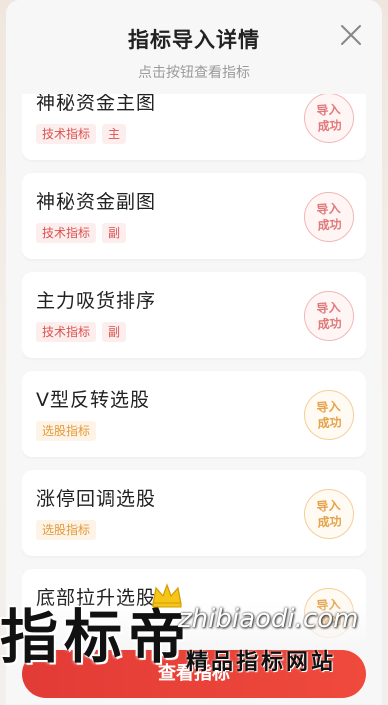  I want to click on dialog-subtitle: 点击按钮查看指标, so click(194, 73).